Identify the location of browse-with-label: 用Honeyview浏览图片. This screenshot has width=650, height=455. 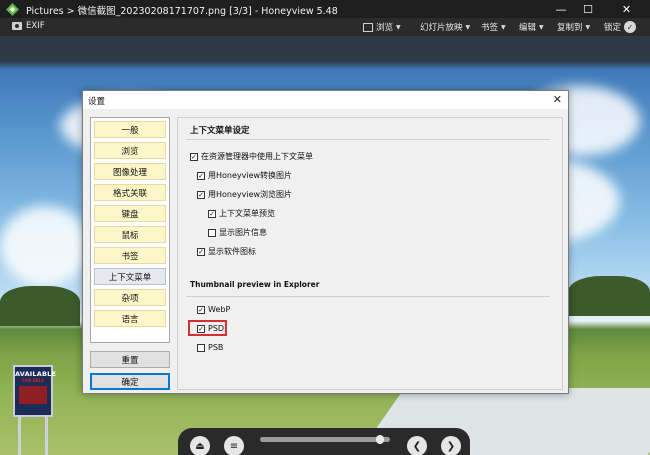
(250, 194).